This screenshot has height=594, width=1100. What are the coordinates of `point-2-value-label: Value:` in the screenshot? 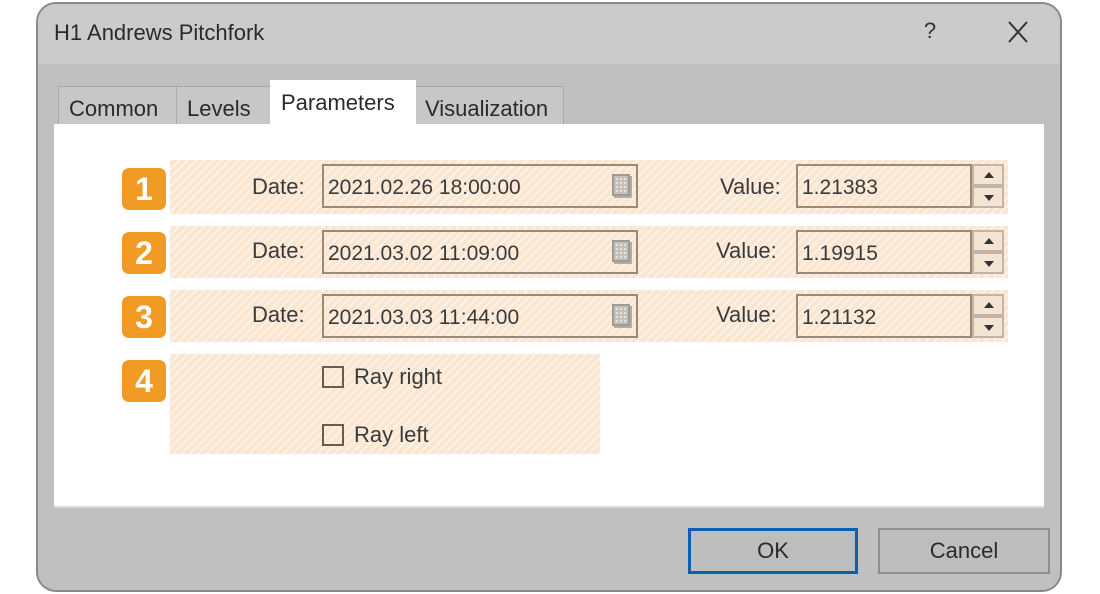 It's located at (746, 250).